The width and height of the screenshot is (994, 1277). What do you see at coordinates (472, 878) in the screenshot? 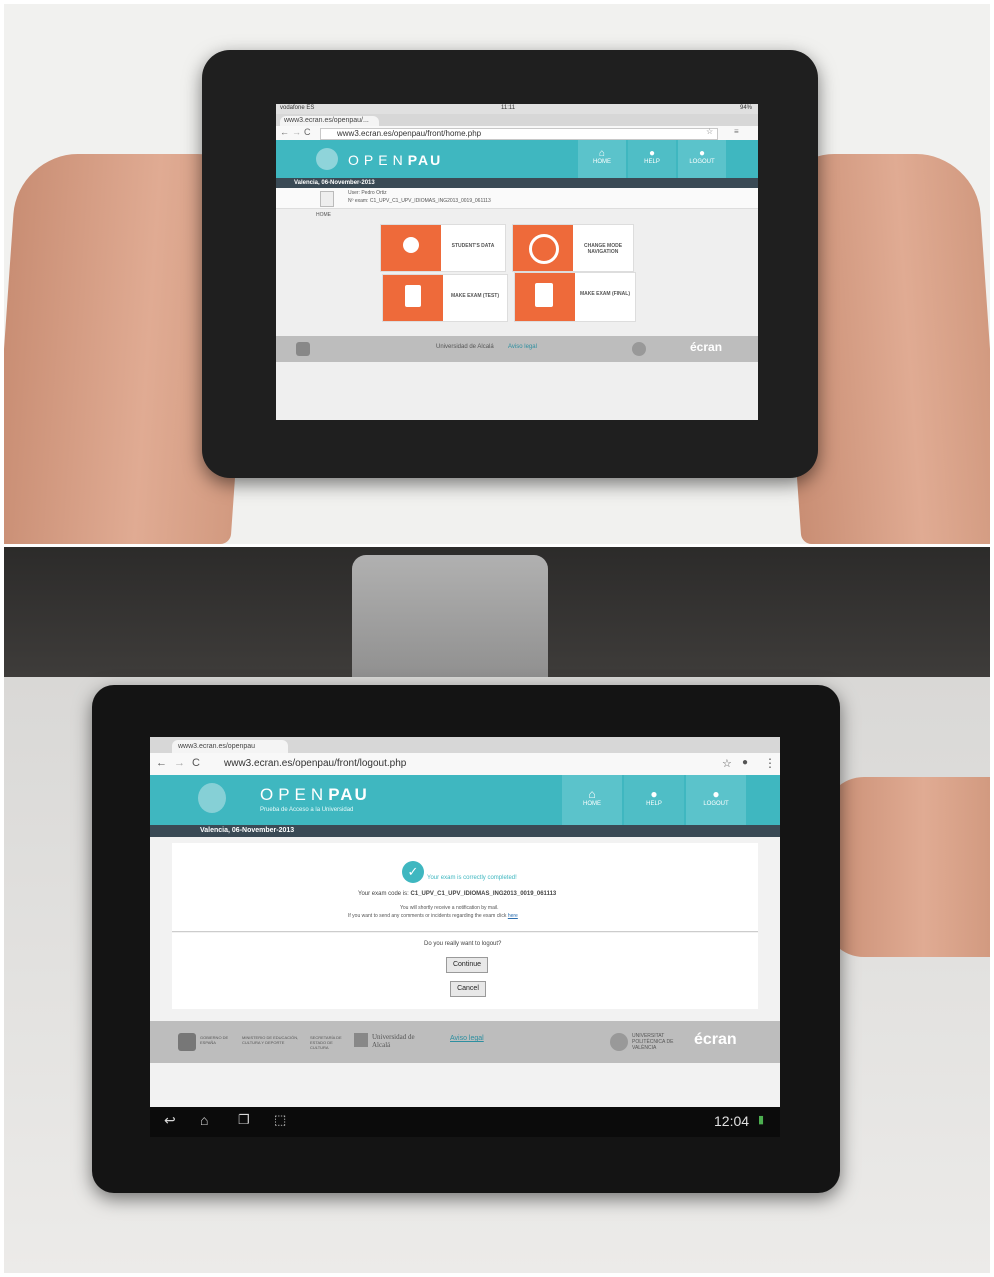
I see `success-message: Your exam is correctly completed!` at bounding box center [472, 878].